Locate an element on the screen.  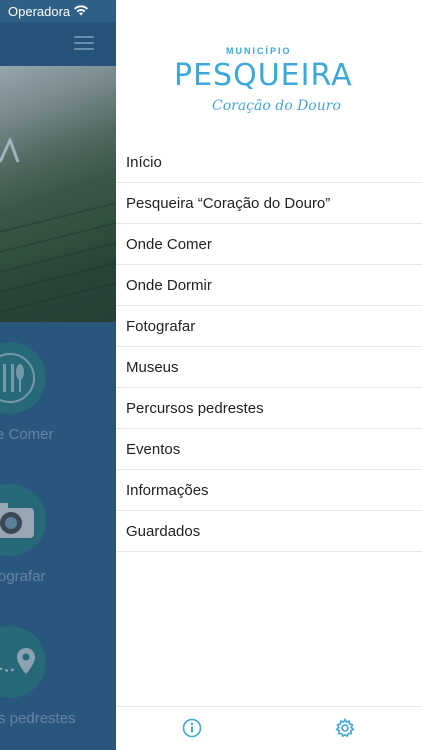
feature-label: ografar is located at coordinates (23, 576).